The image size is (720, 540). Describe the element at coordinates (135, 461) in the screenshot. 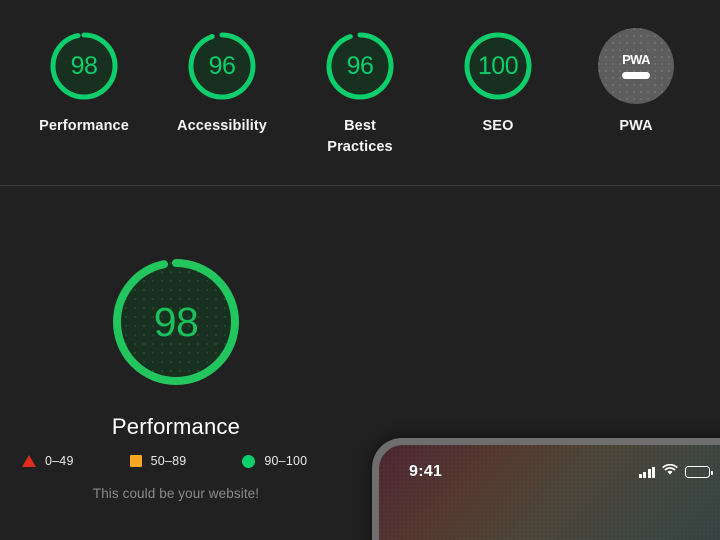

I see `average-range-square-icon` at that location.